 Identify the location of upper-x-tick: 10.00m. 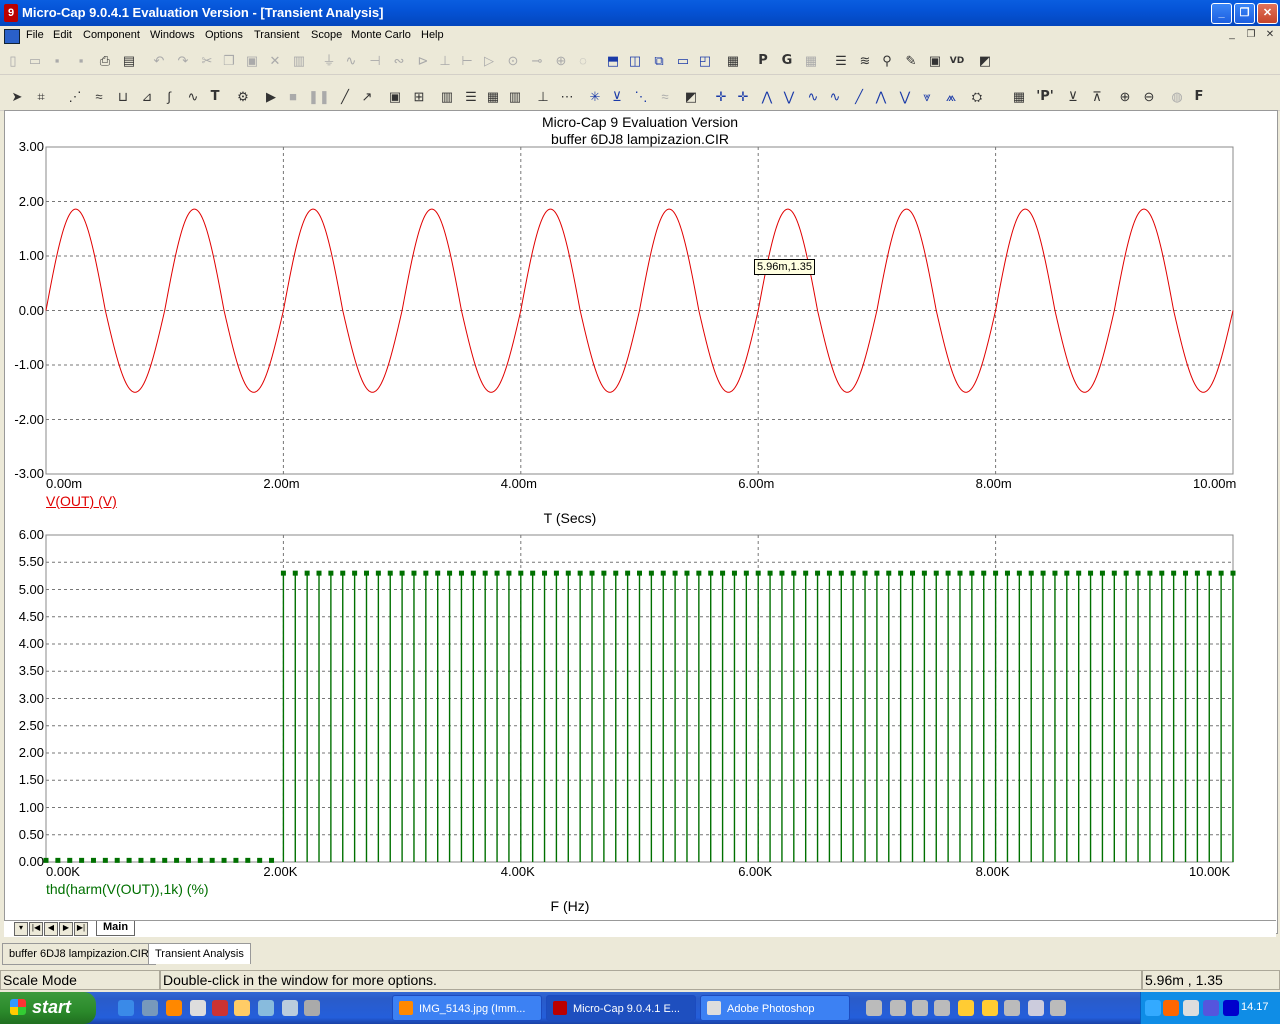
(1215, 483).